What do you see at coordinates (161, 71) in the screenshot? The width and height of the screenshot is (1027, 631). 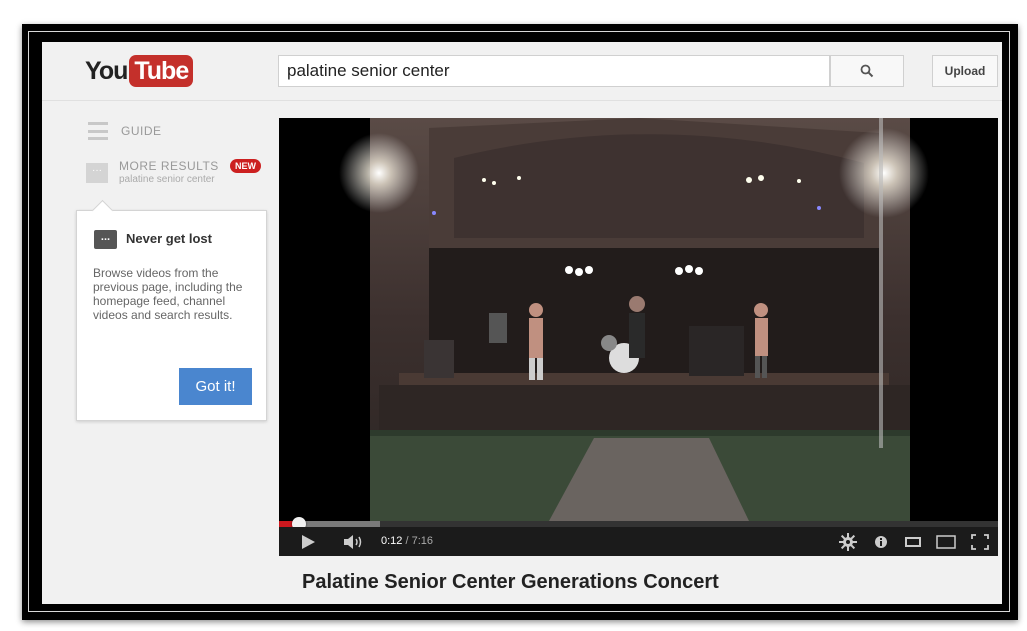 I see `logo-tube-text: Tube` at bounding box center [161, 71].